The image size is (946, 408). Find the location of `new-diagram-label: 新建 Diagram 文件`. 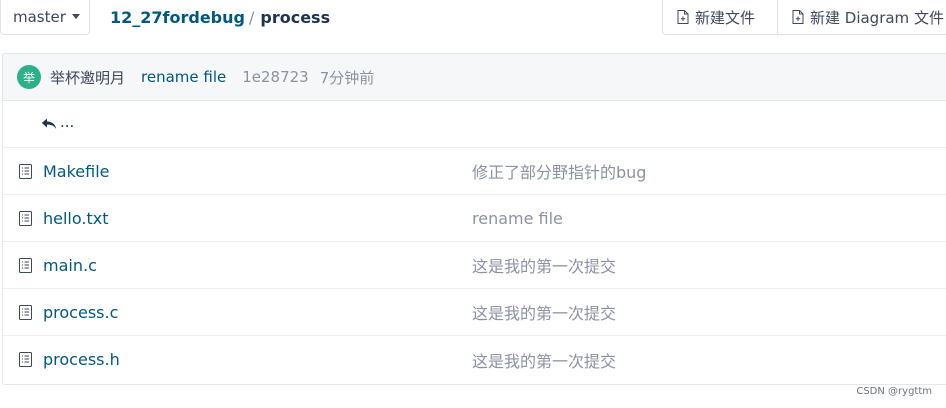

new-diagram-label: 新建 Diagram 文件 is located at coordinates (877, 17).